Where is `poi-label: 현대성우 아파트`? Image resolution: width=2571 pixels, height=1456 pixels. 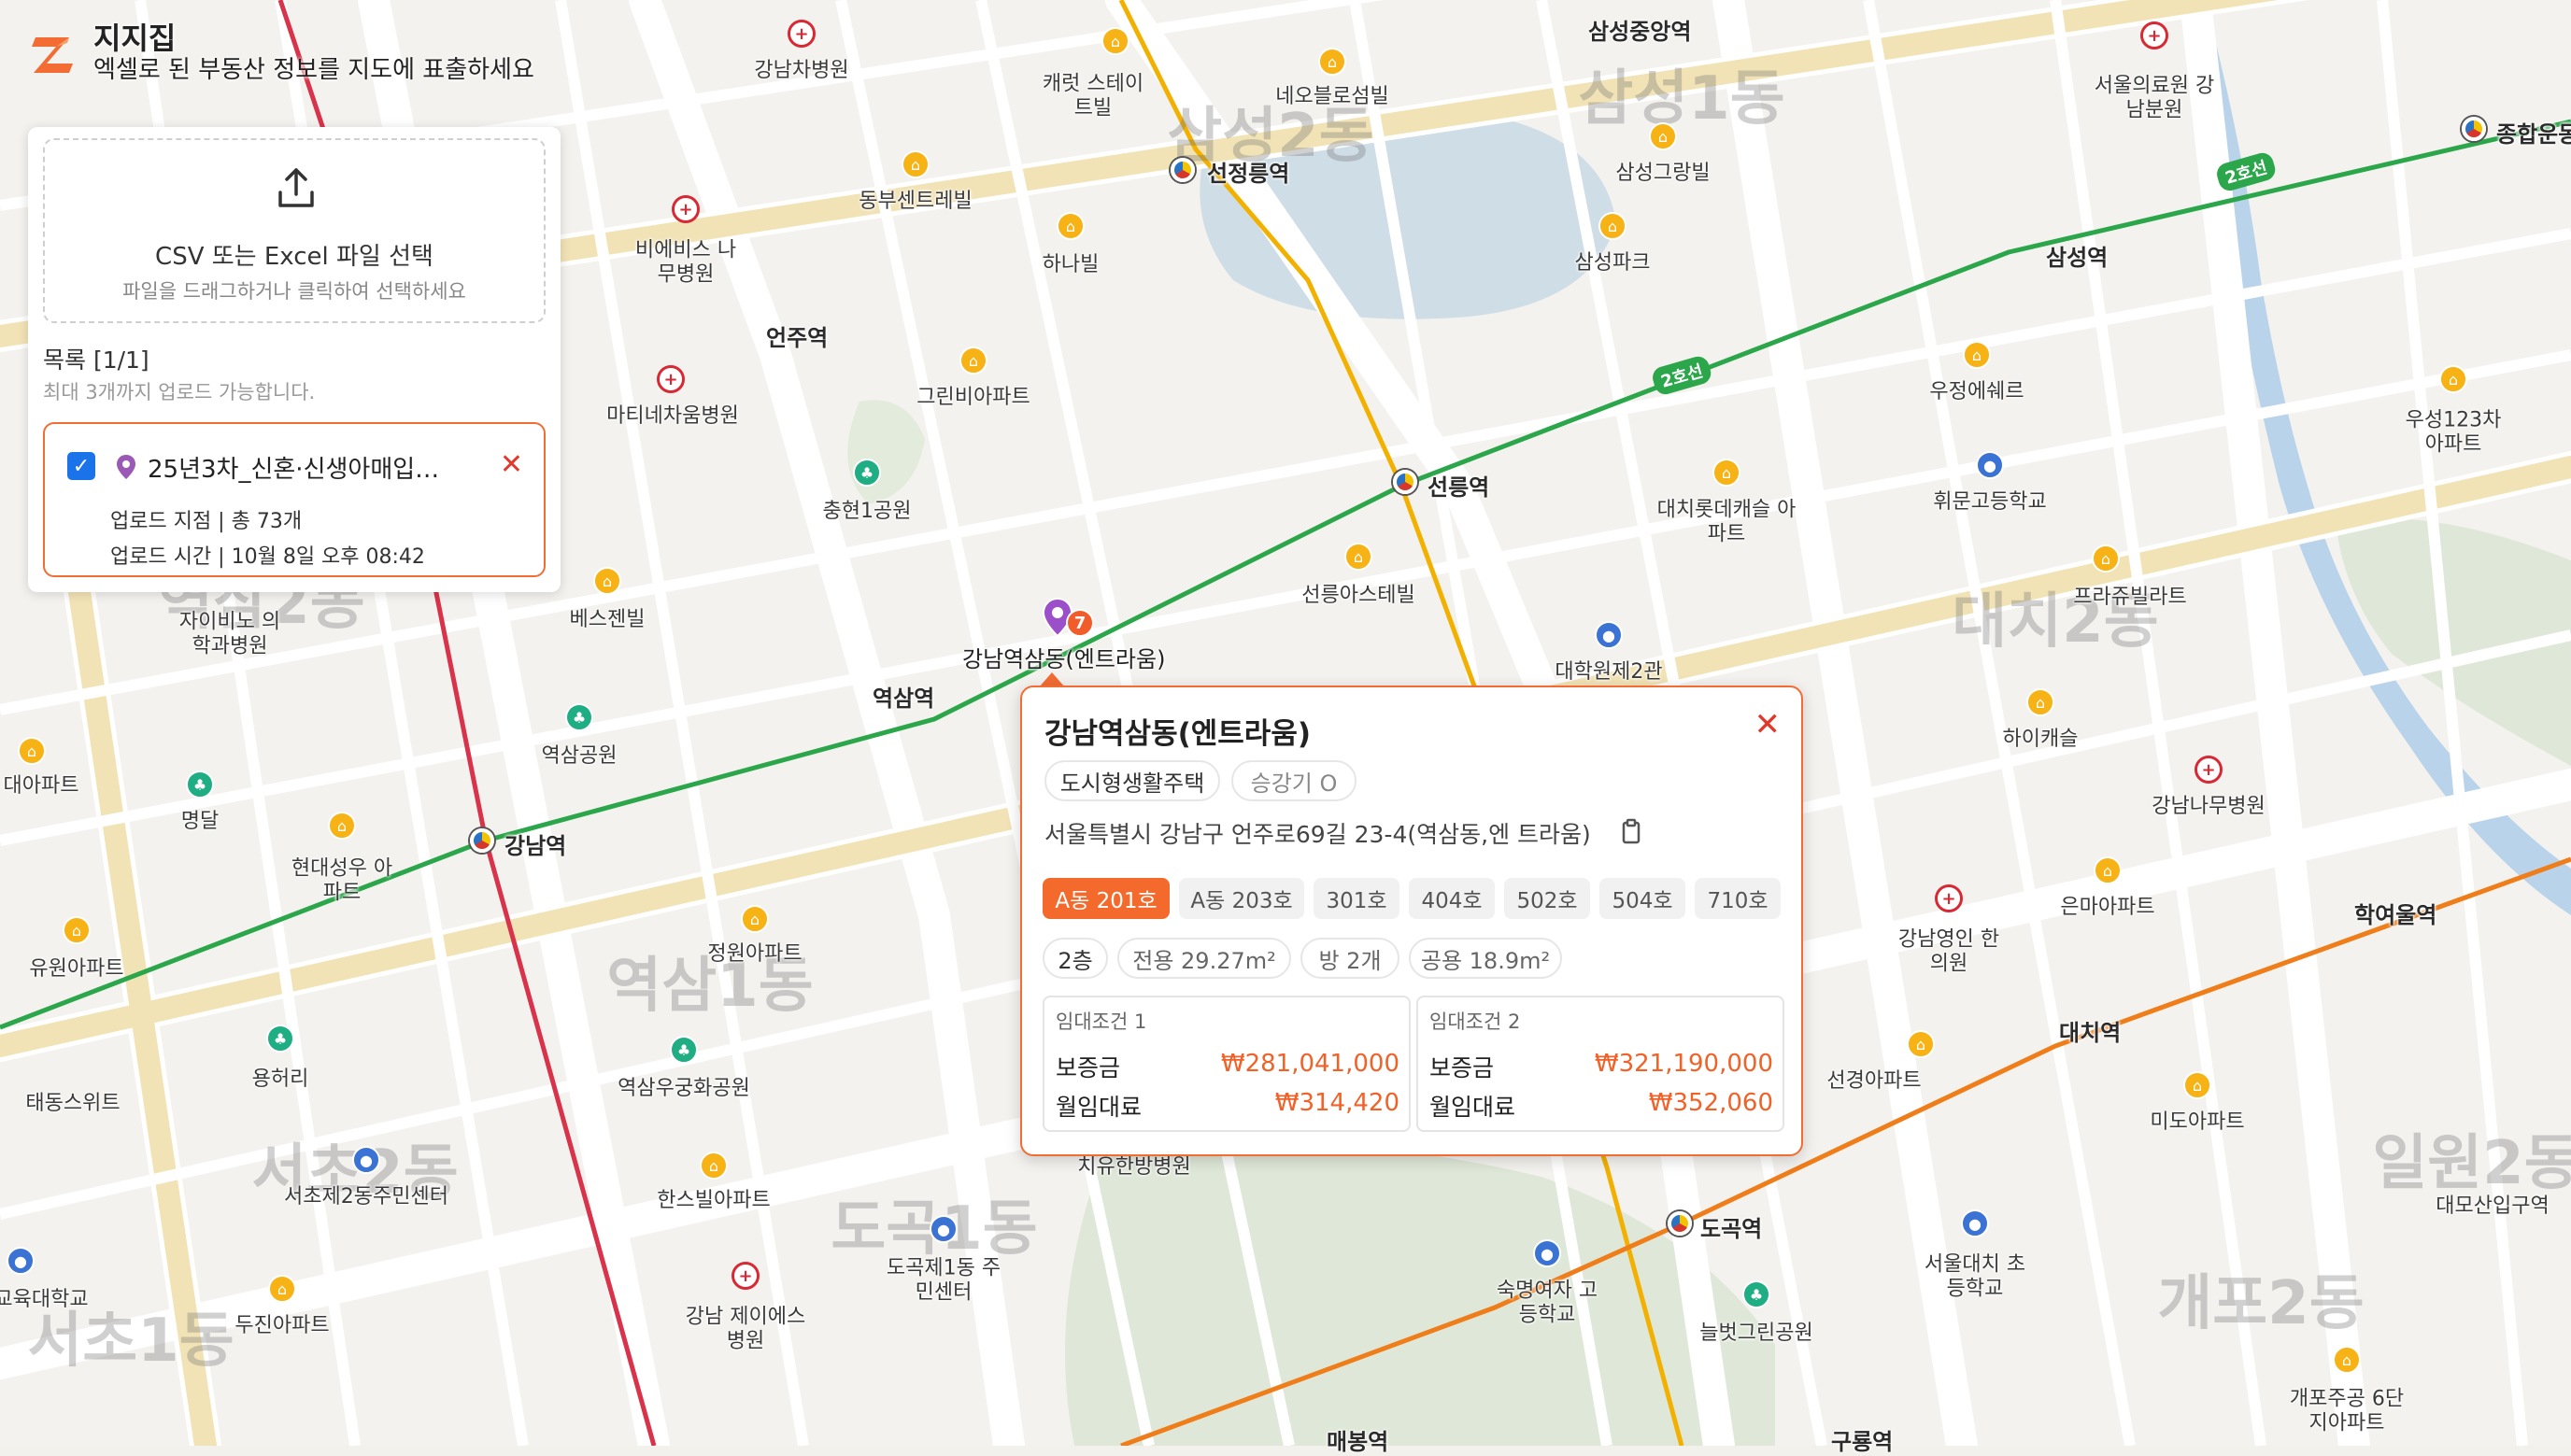 poi-label: 현대성우 아파트 is located at coordinates (342, 882).